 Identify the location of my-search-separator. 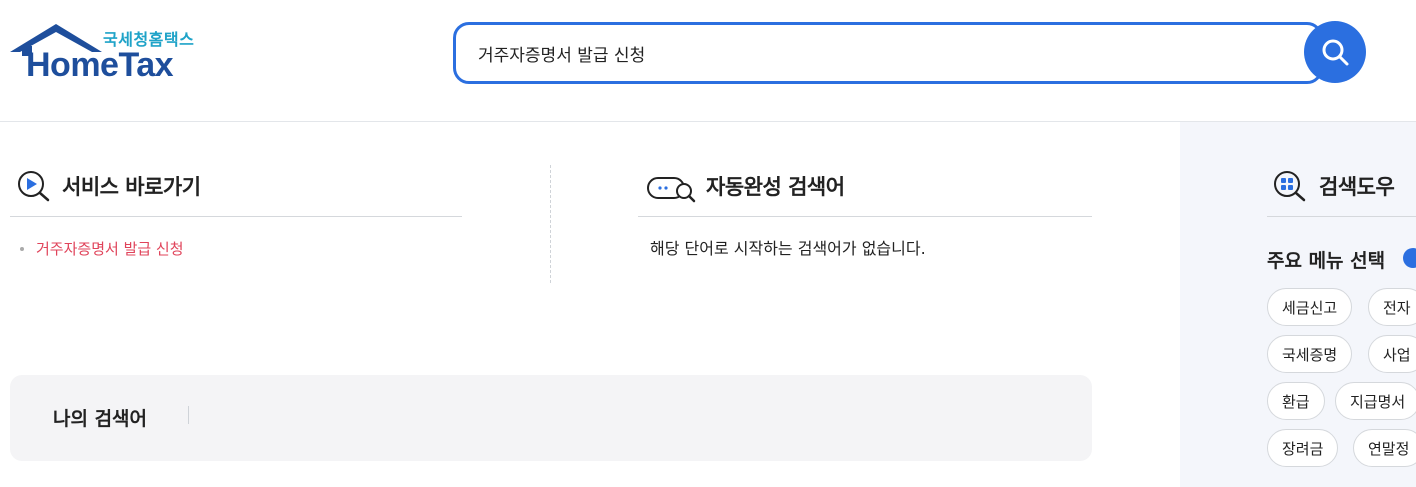
(188, 415).